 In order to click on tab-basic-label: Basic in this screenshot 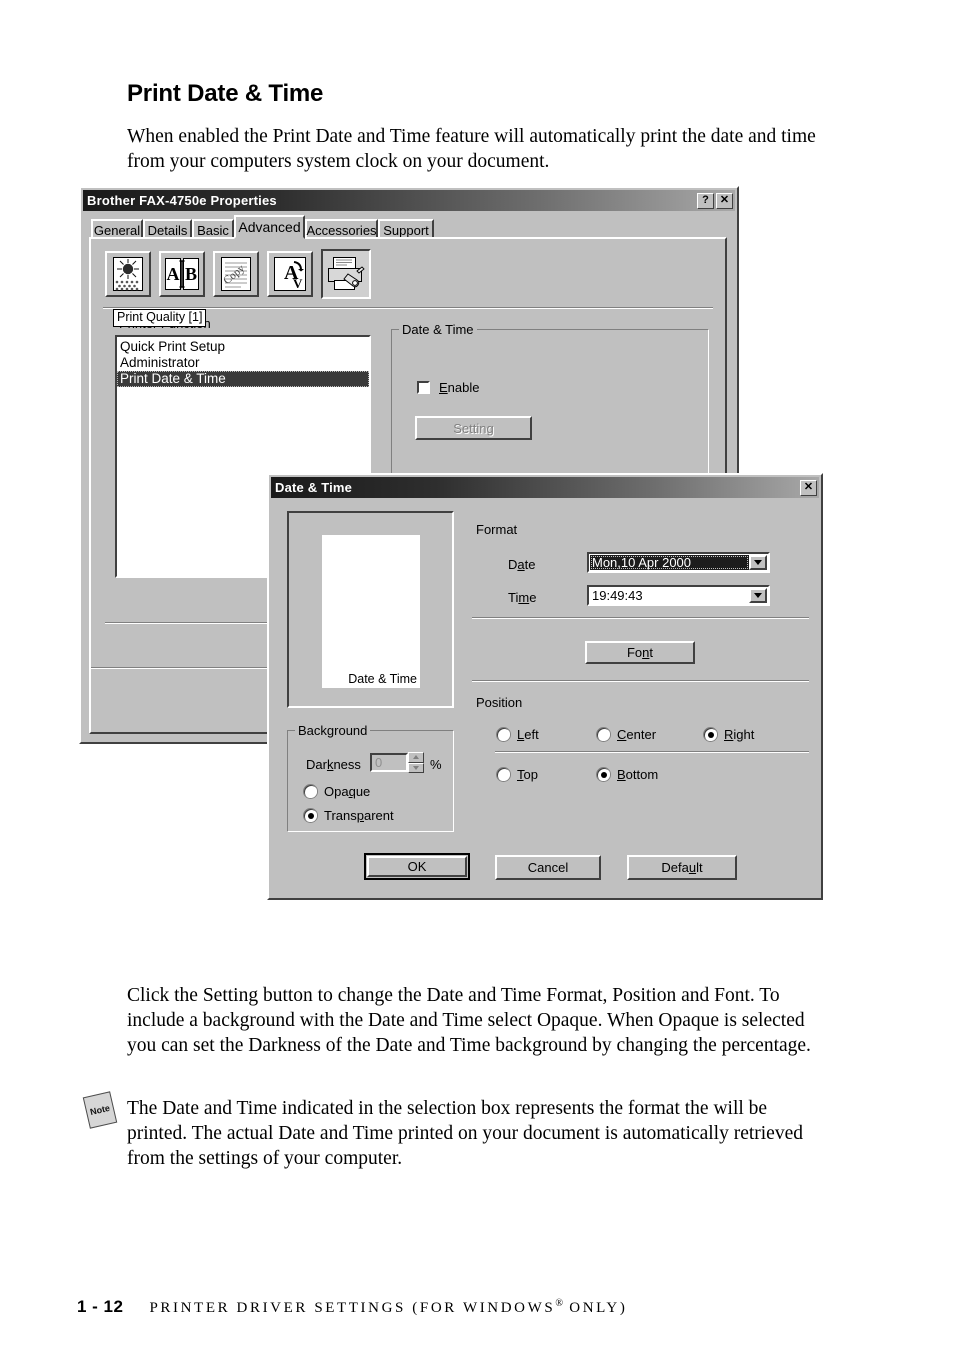, I will do `click(213, 230)`.